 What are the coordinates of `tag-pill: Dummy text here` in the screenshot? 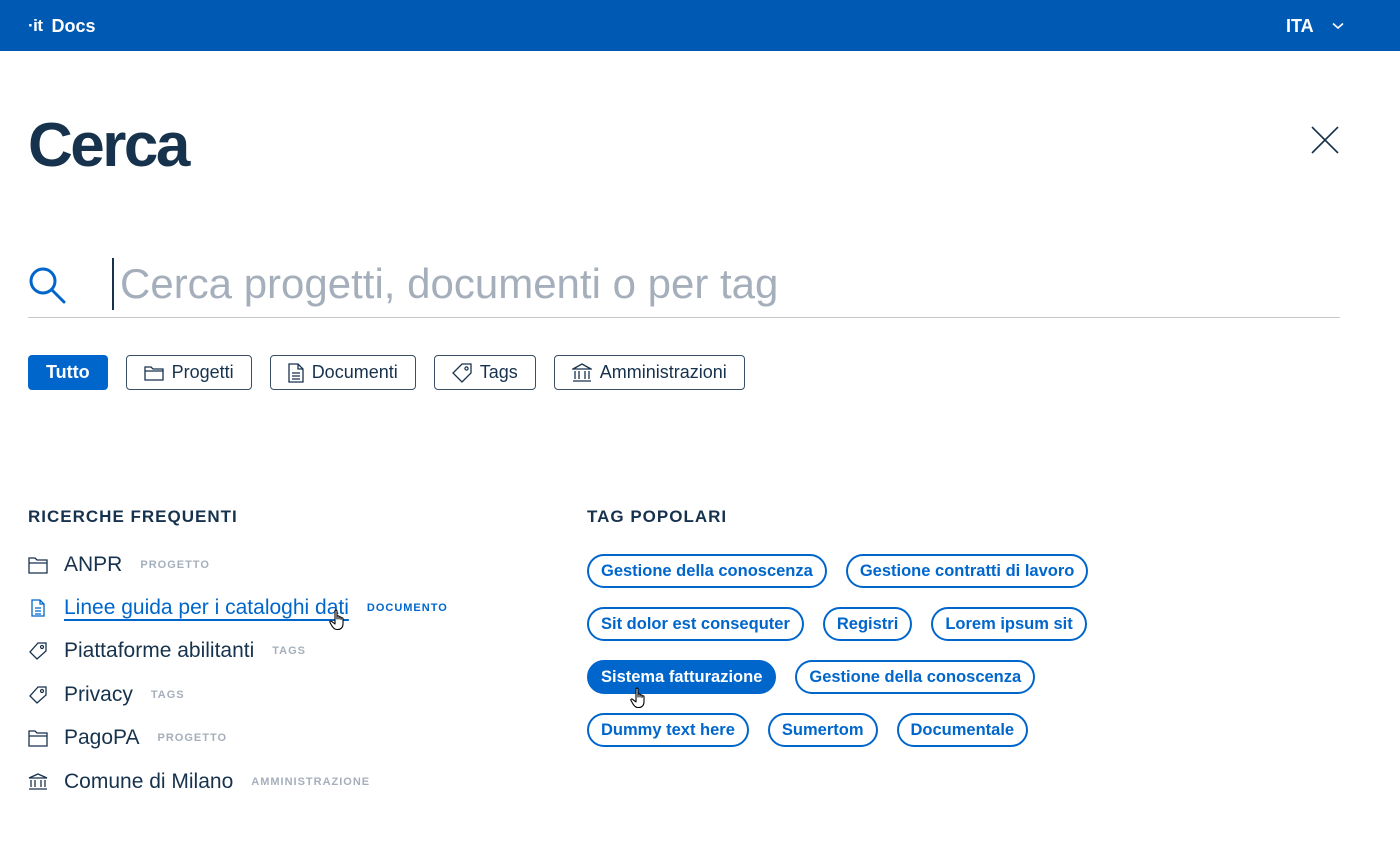 It's located at (668, 730).